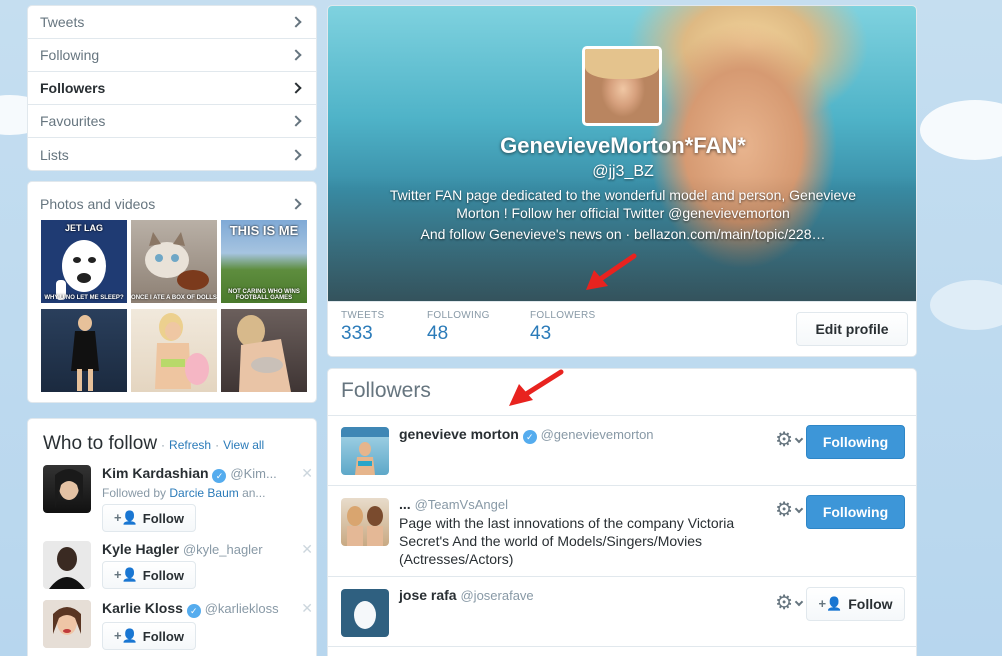 This screenshot has width=1002, height=656. Describe the element at coordinates (193, 611) in the screenshot. I see `verified-badge-icon: ✓` at that location.